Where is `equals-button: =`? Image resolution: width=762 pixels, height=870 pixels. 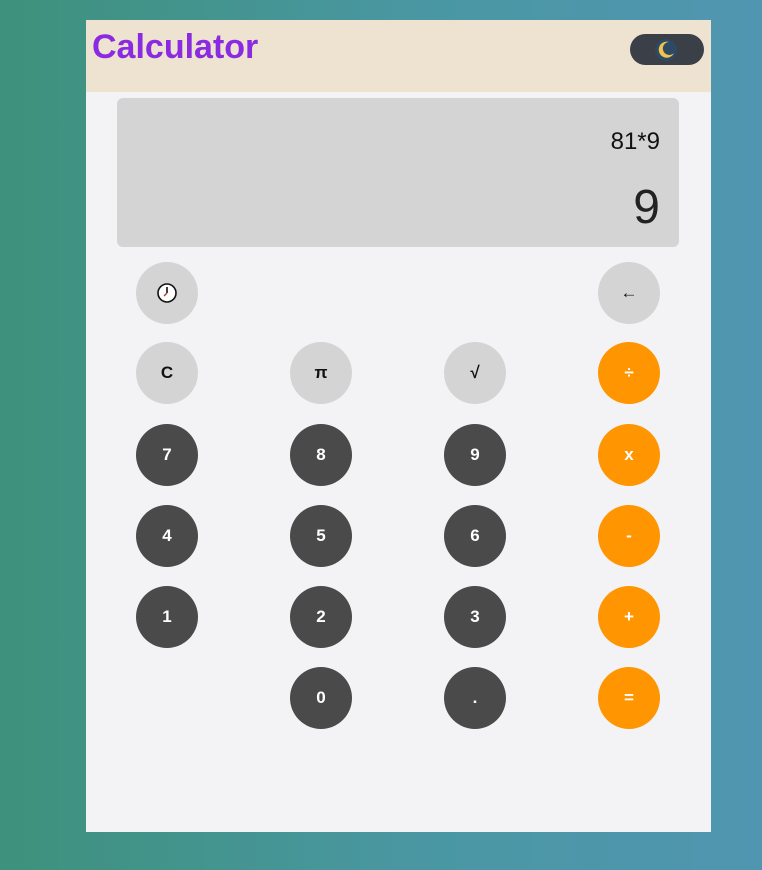
equals-button: = is located at coordinates (629, 698).